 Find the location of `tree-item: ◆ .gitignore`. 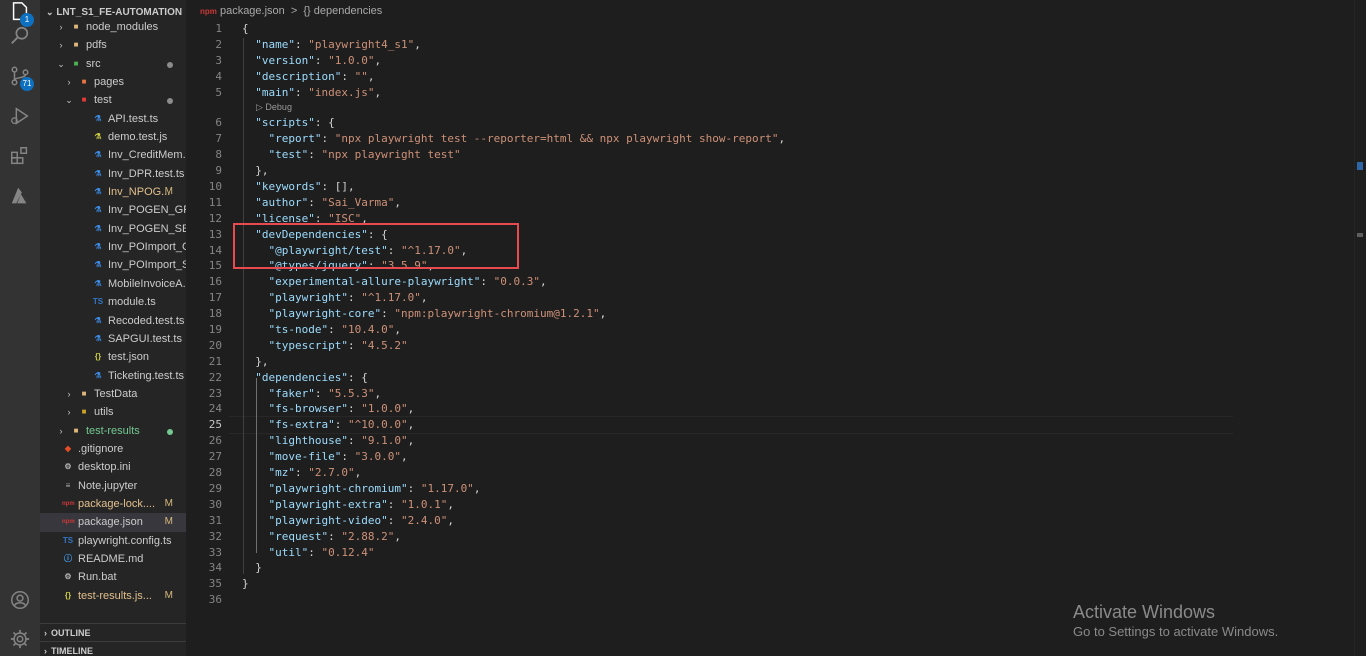

tree-item: ◆ .gitignore is located at coordinates (113, 449).